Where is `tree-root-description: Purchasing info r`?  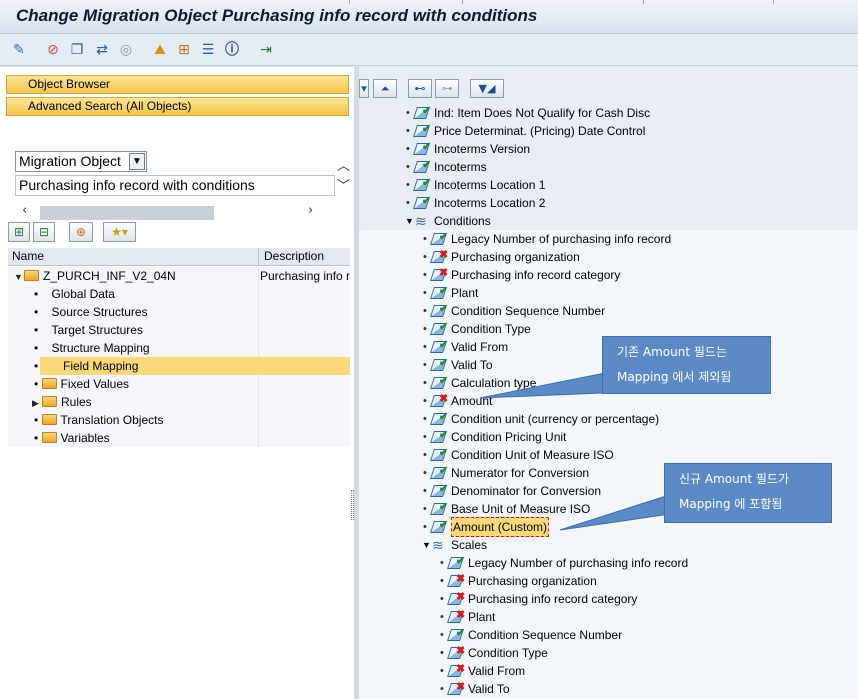
tree-root-description: Purchasing info r is located at coordinates (305, 276).